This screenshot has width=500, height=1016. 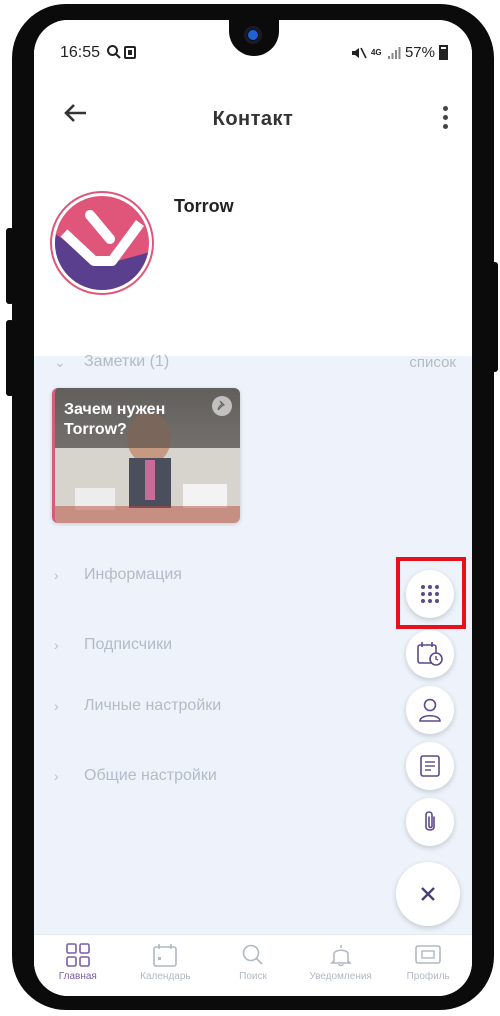 I want to click on nav-profile-label: Профиль, so click(x=428, y=976).